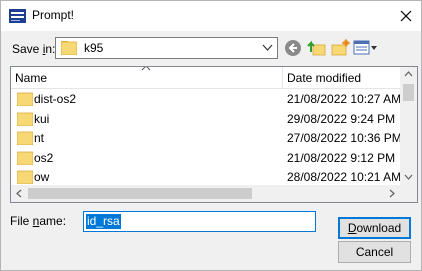 The image size is (422, 271). Describe the element at coordinates (146, 69) in the screenshot. I see `sort-ascending-icon` at that location.